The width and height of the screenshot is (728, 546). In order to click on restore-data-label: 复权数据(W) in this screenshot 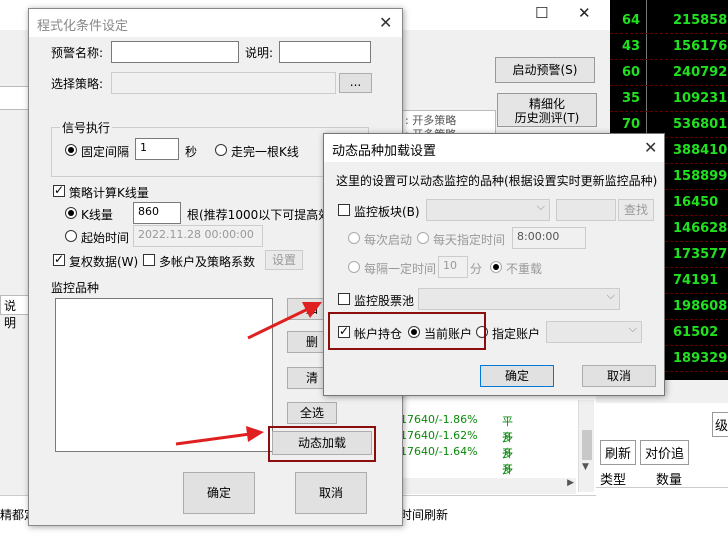, I will do `click(104, 262)`.